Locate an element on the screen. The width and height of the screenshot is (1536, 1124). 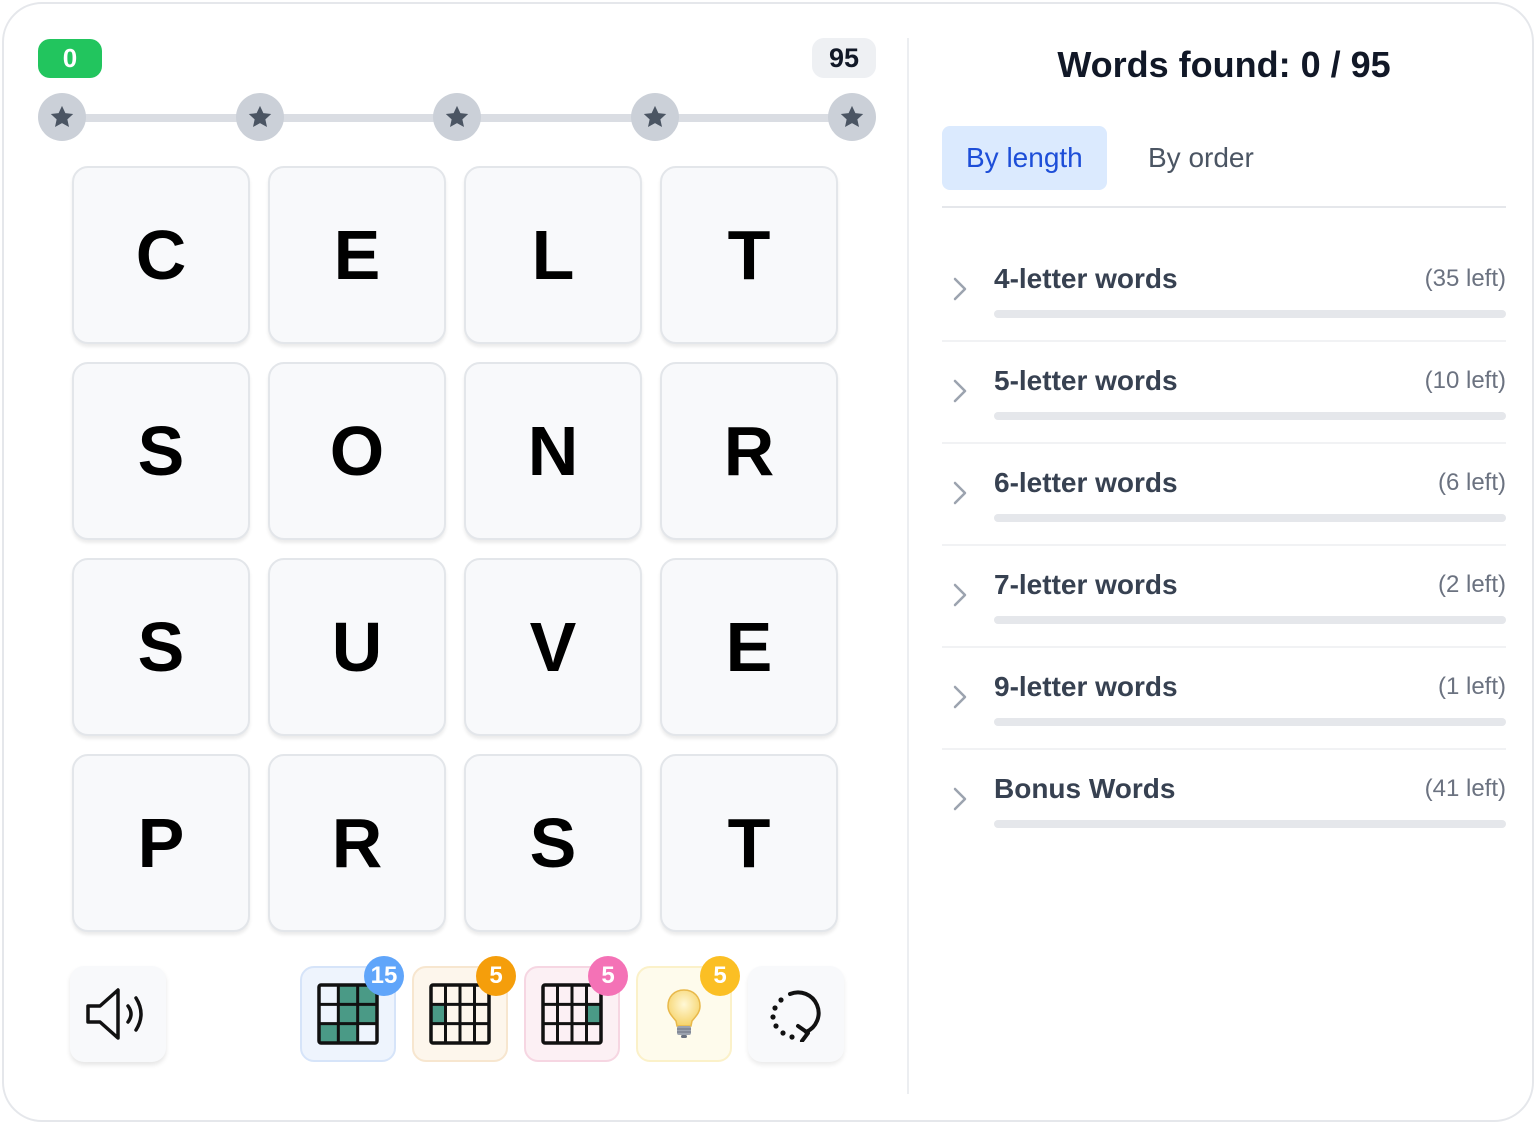
words-found-title: Words found: 0 / 95 is located at coordinates (1224, 64).